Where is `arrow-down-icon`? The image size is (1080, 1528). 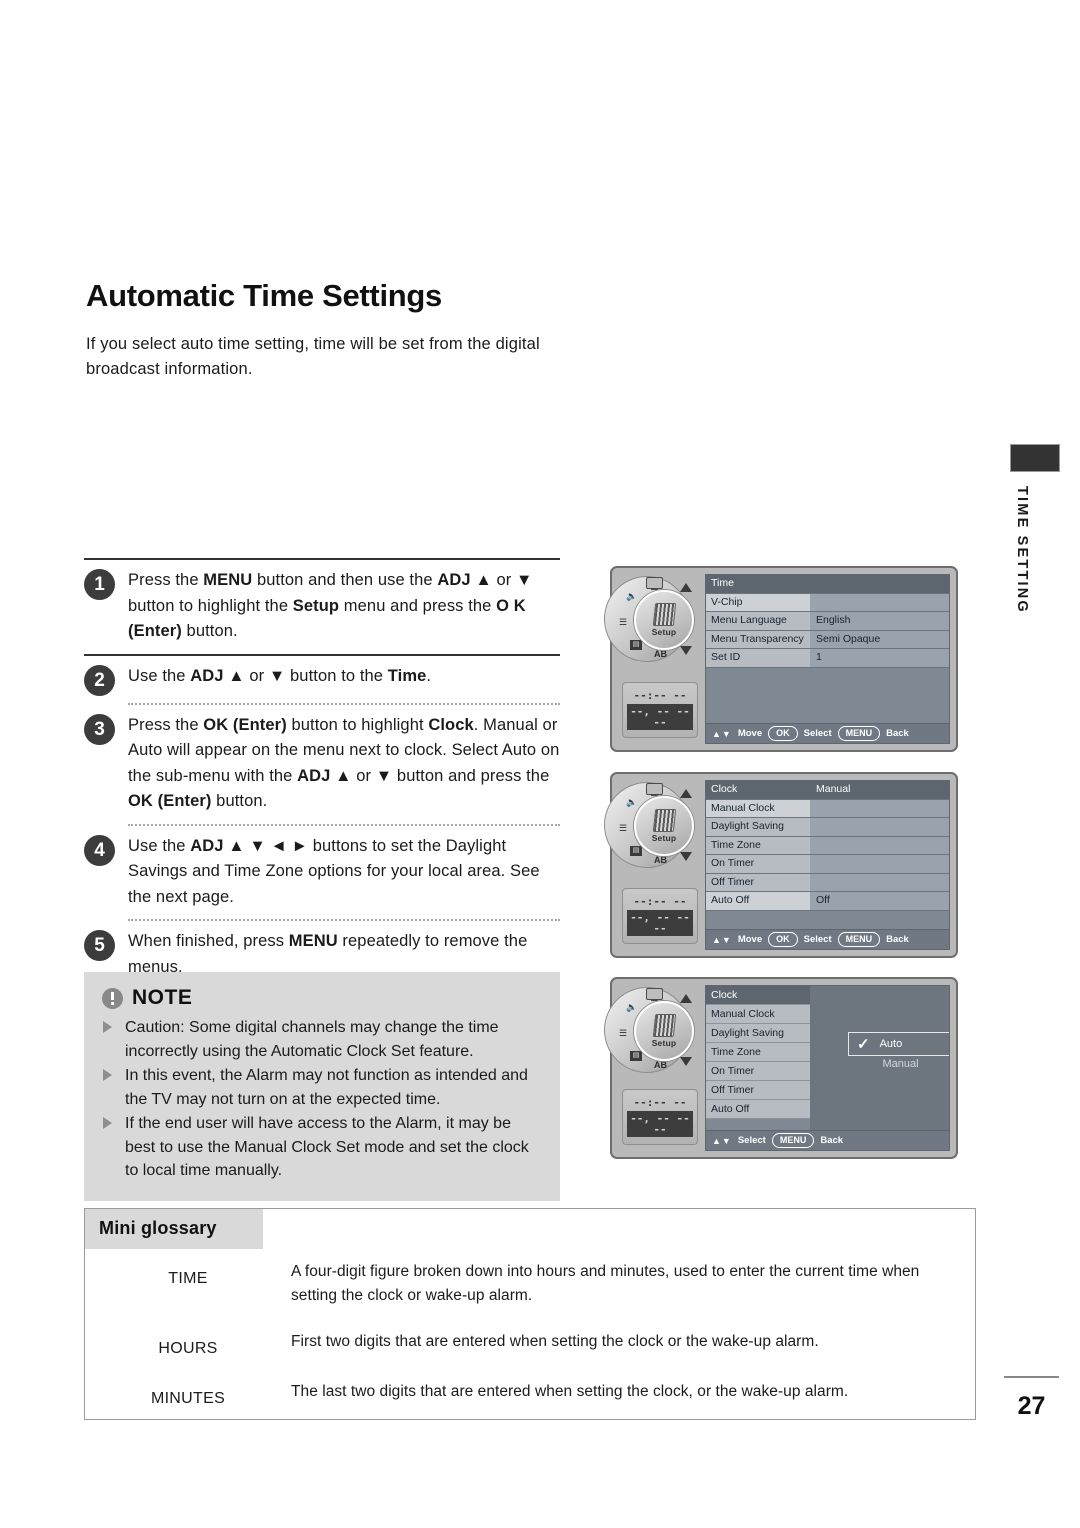 arrow-down-icon is located at coordinates (686, 650).